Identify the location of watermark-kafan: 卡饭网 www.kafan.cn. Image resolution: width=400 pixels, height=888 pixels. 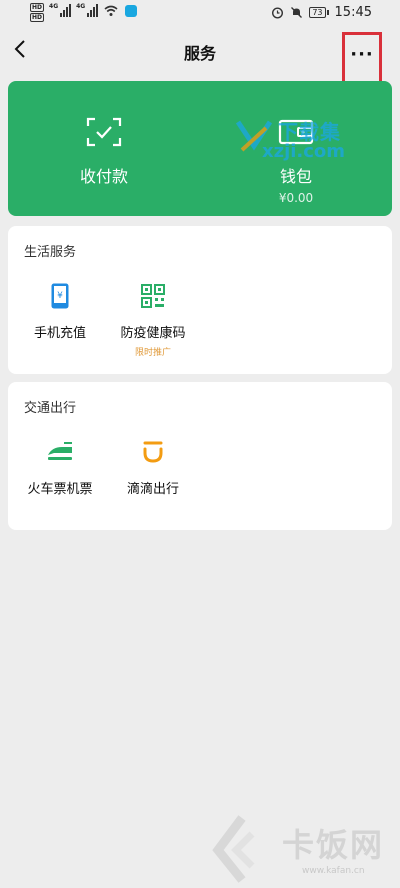
(302, 849).